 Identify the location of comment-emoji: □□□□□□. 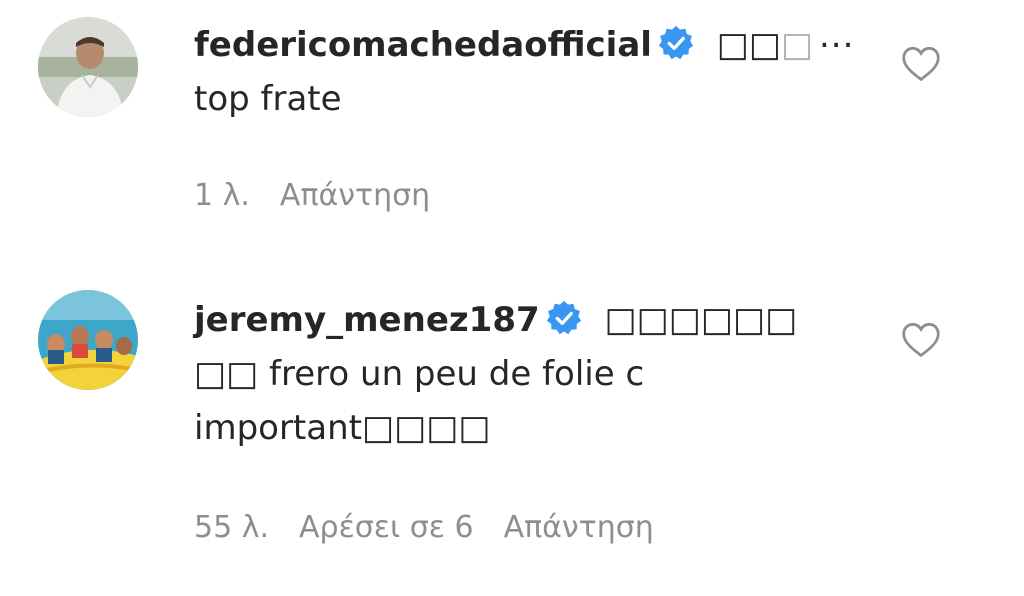
(701, 320).